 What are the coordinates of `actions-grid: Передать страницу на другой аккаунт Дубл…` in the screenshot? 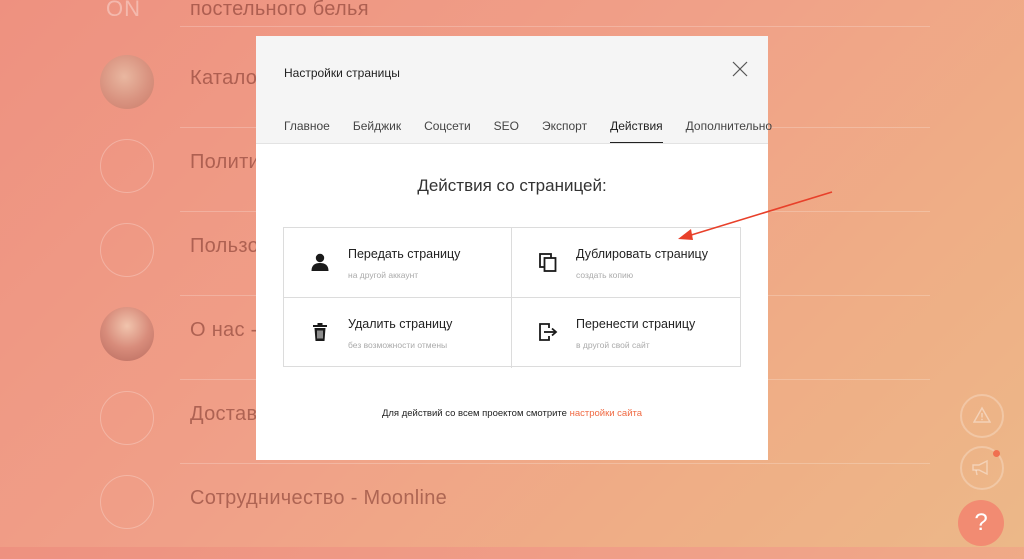 It's located at (512, 297).